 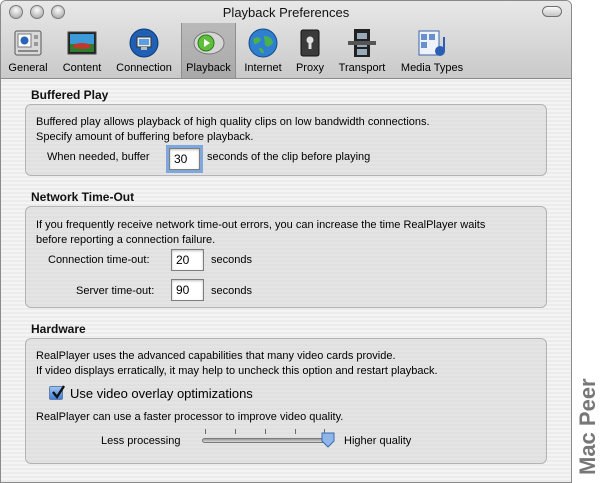 I want to click on video-overlay-label: Use video overlay optimizations, so click(x=161, y=393).